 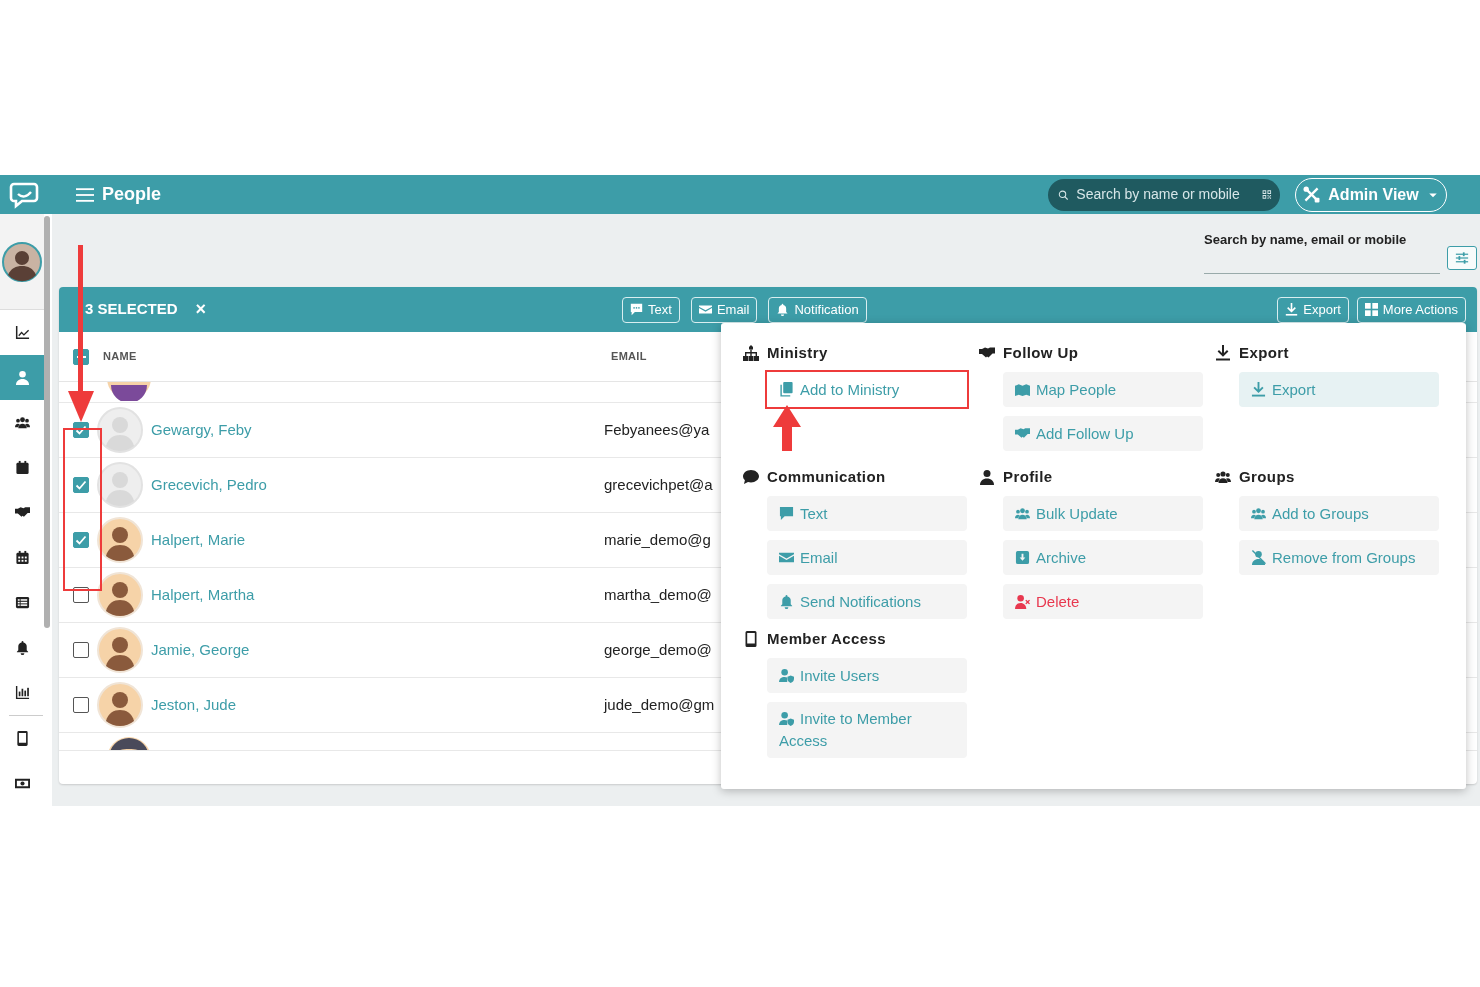 I want to click on section-title: Ministry, so click(x=797, y=352).